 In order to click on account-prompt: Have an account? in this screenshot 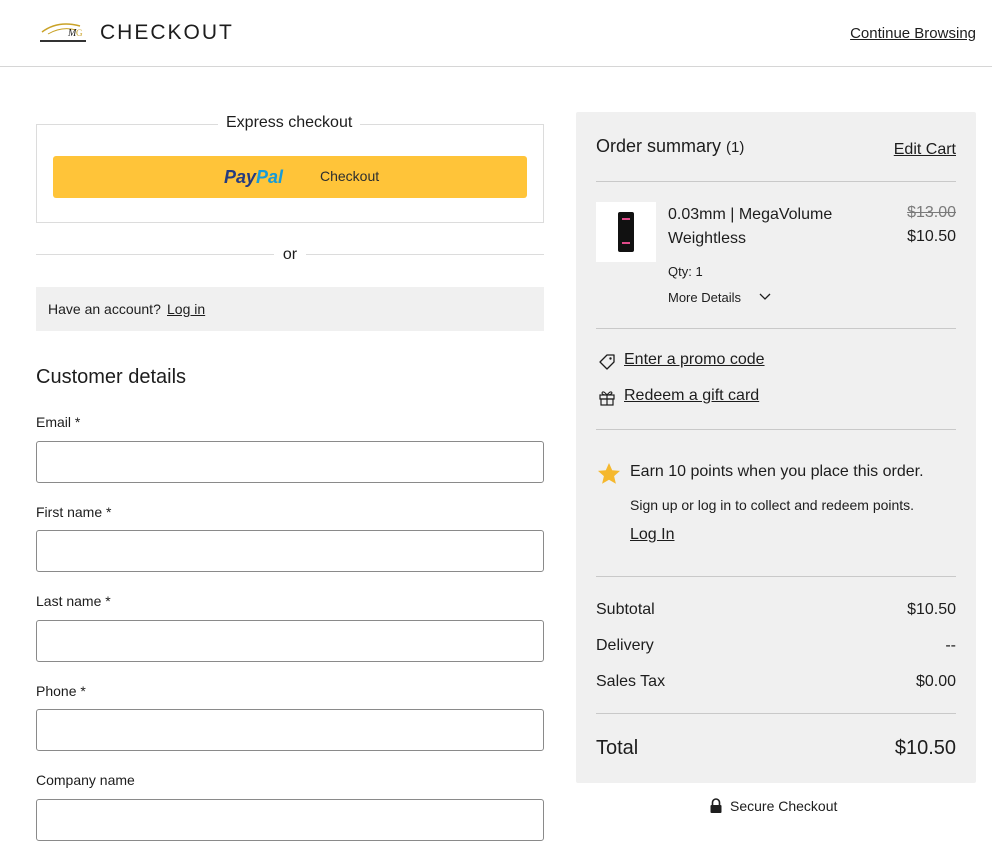, I will do `click(104, 309)`.